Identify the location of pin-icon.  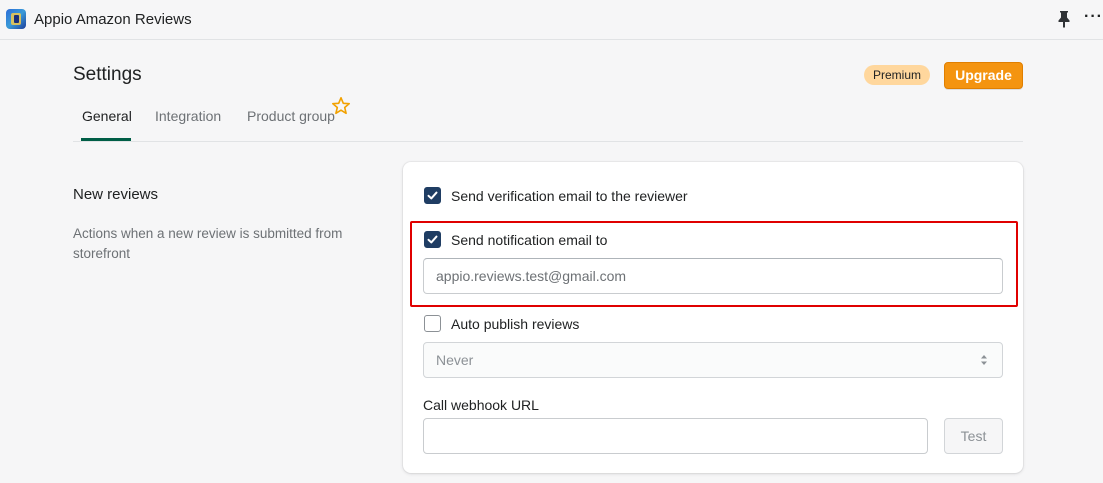
(1064, 19).